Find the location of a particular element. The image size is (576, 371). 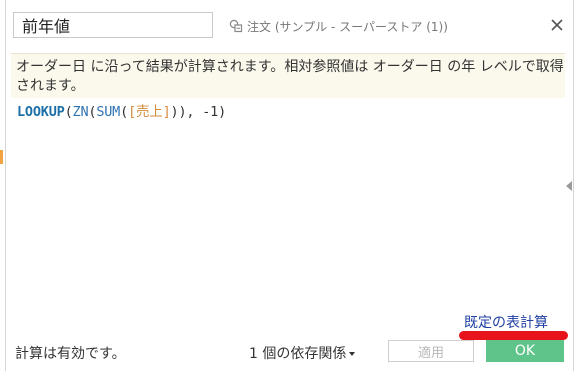

panel-expand-arrow-icon is located at coordinates (569, 186).